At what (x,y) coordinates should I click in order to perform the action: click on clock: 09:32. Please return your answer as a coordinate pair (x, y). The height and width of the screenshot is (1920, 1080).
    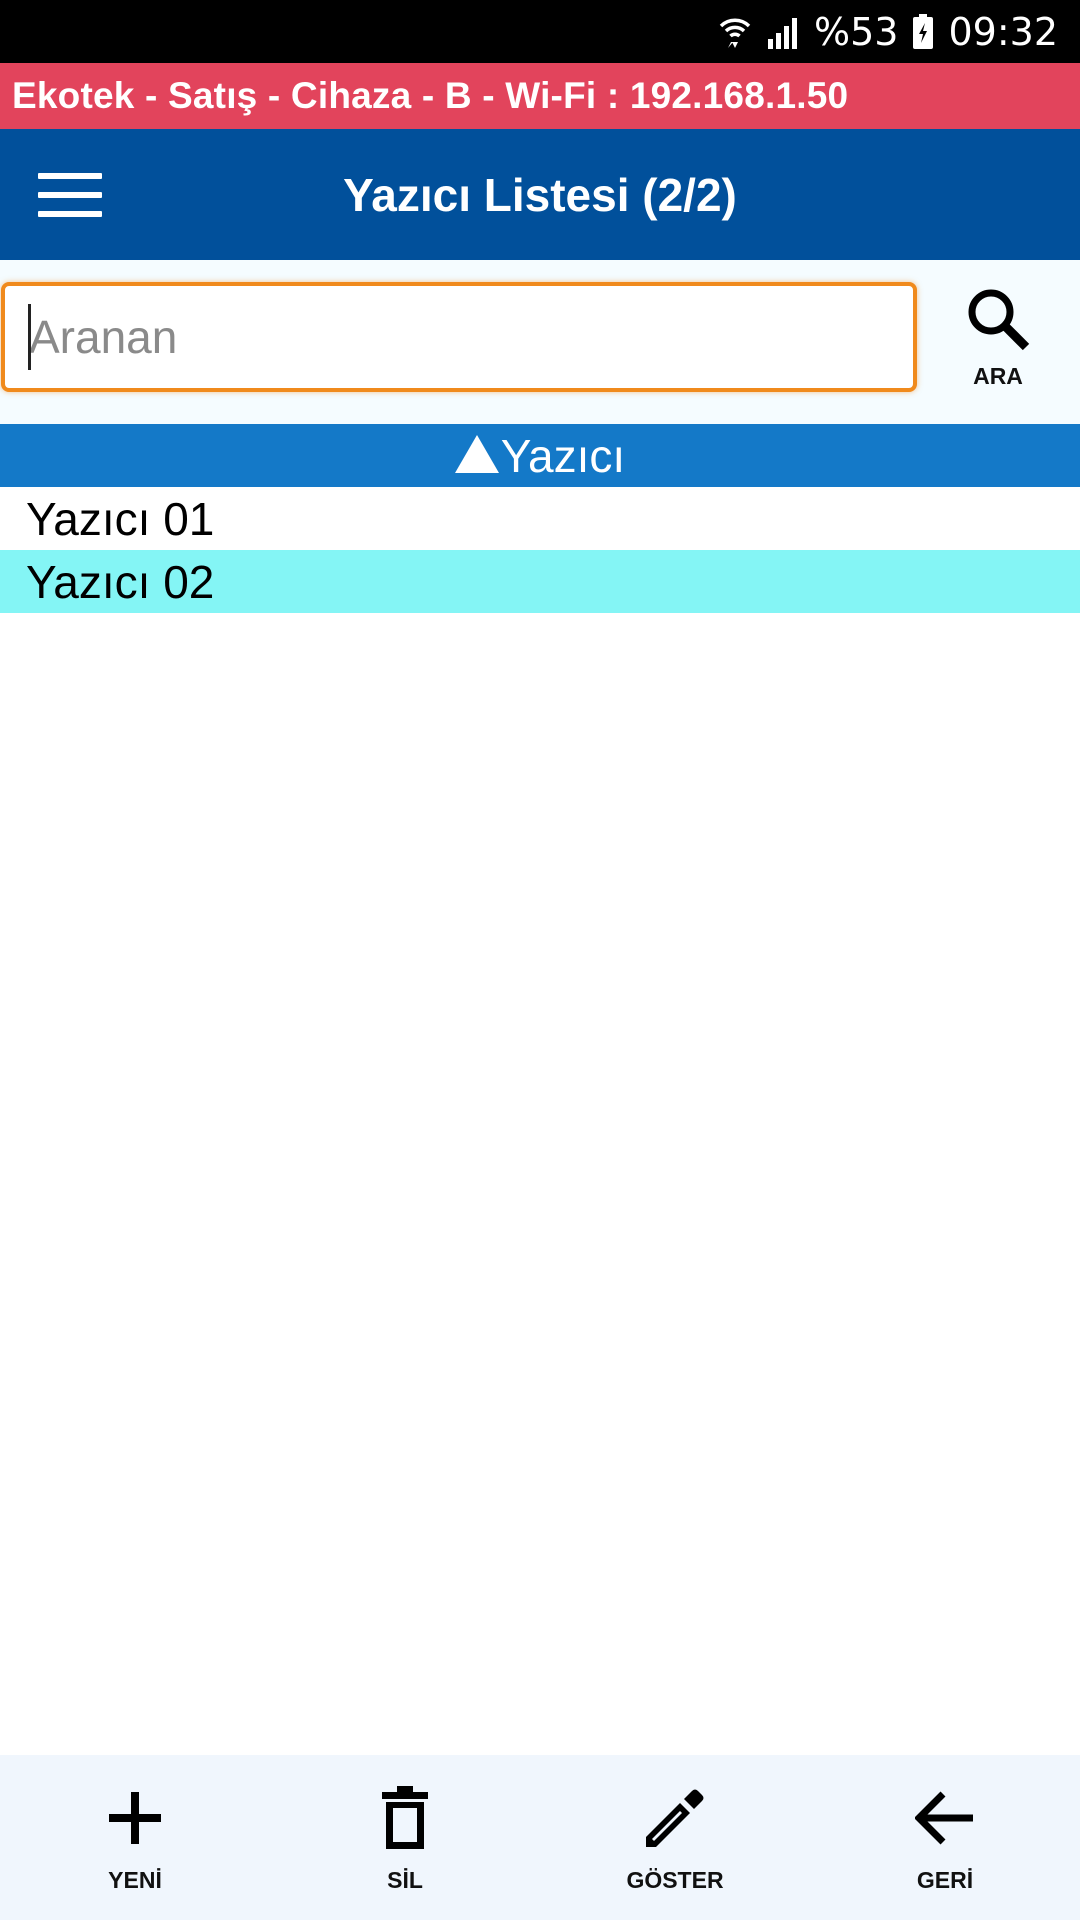
    Looking at the image, I should click on (1003, 31).